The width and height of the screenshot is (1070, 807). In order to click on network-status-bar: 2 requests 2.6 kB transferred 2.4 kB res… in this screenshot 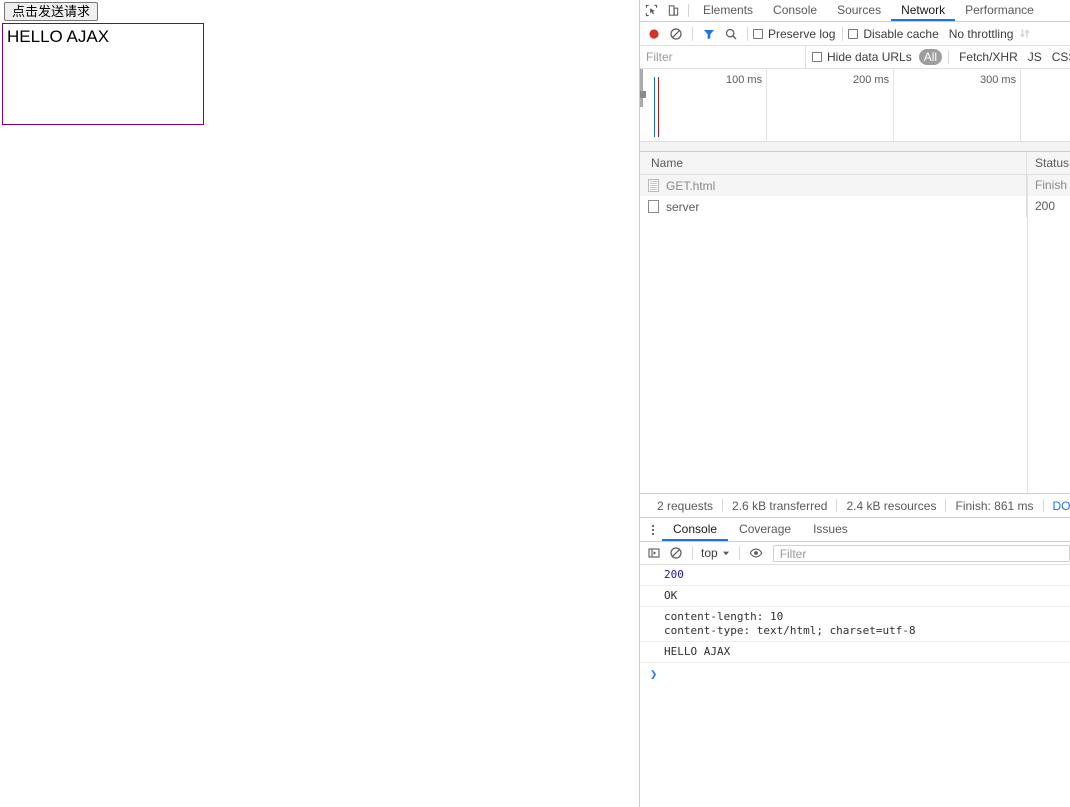, I will do `click(855, 505)`.